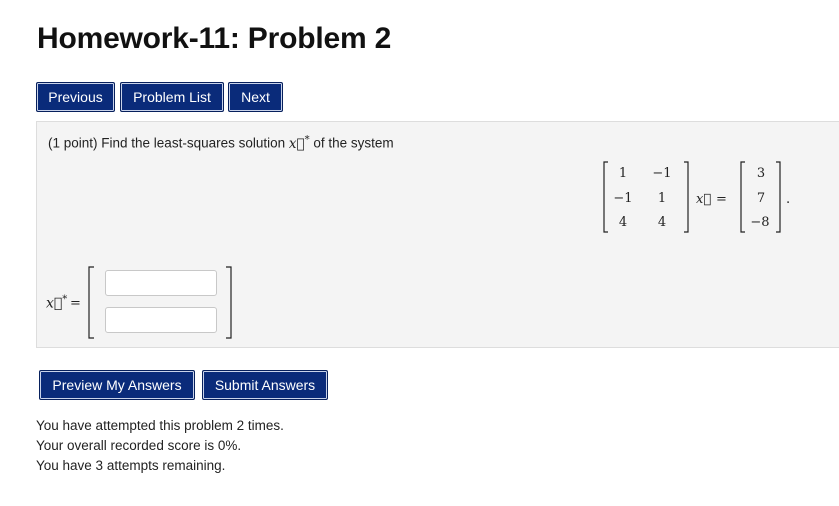 Image resolution: width=839 pixels, height=506 pixels. What do you see at coordinates (759, 222) in the screenshot?
I see `rhs-cell: −8` at bounding box center [759, 222].